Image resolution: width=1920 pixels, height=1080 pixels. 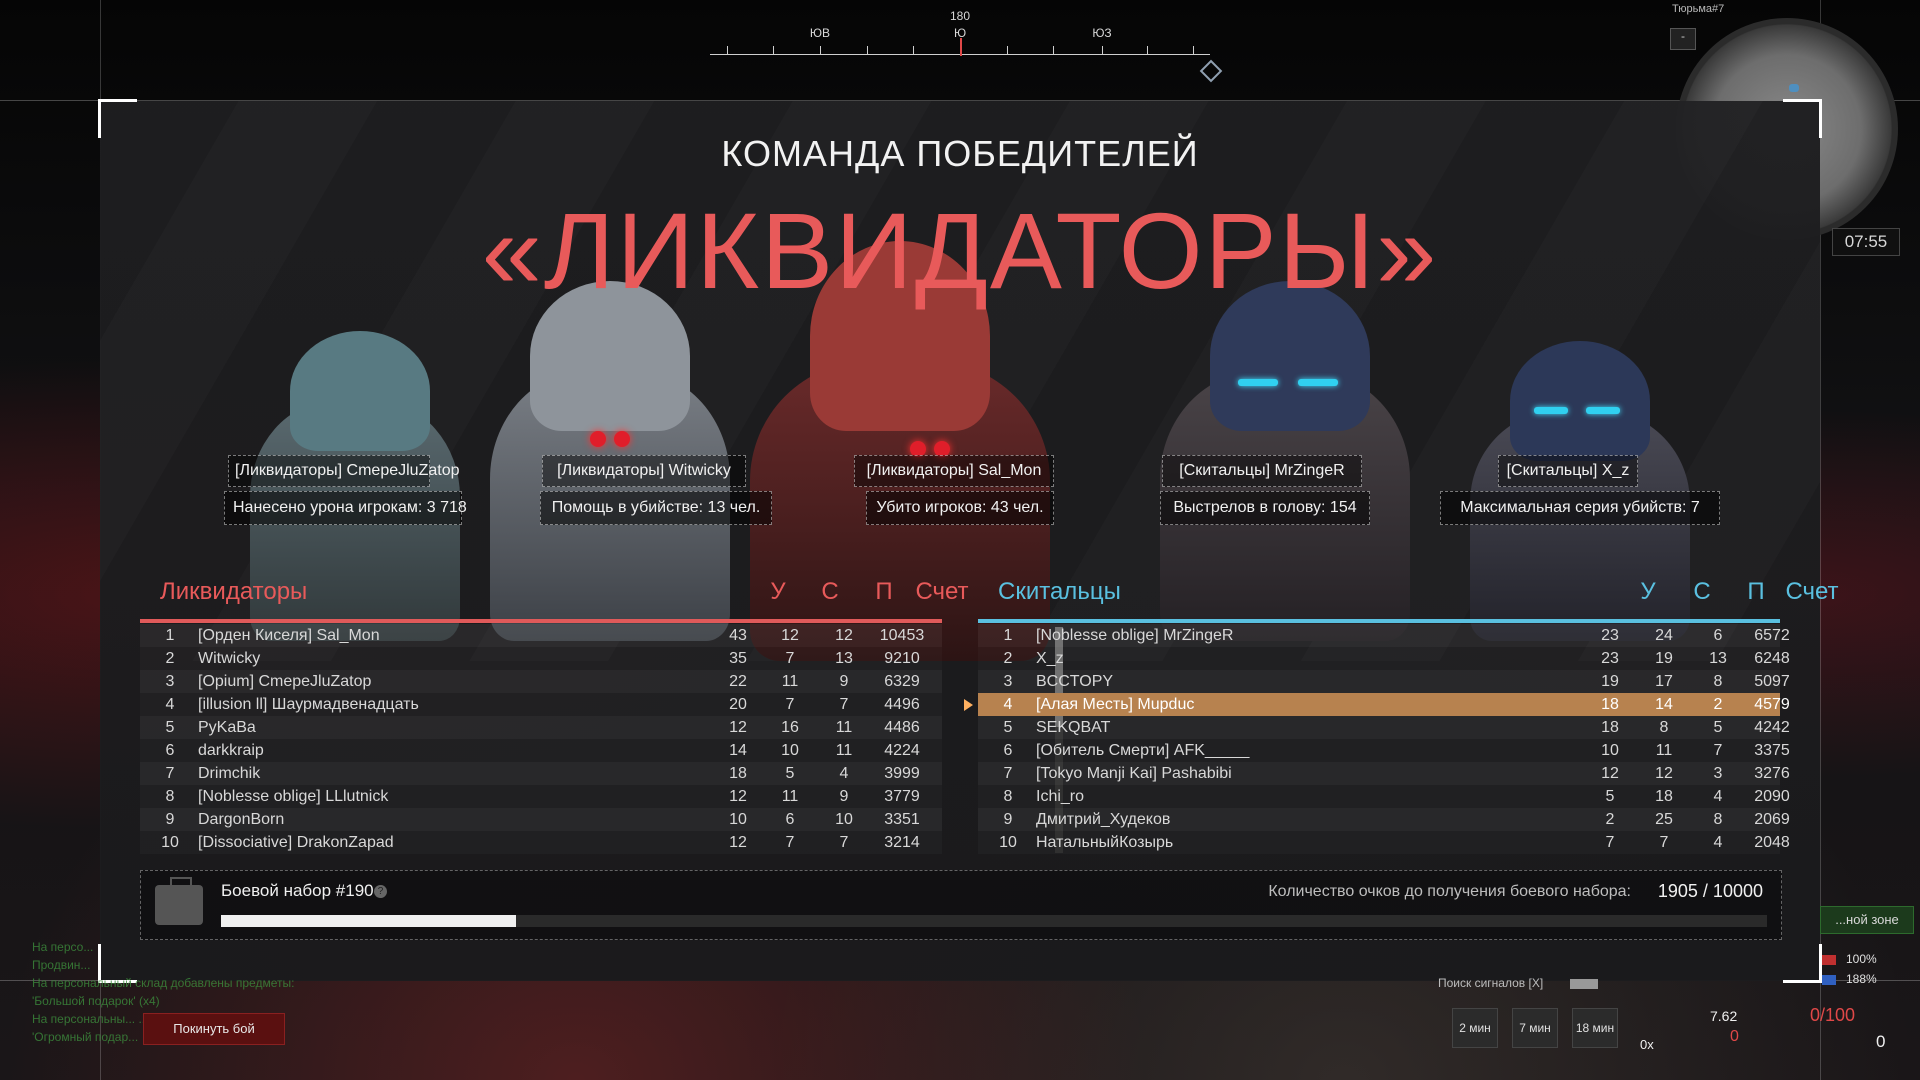 What do you see at coordinates (1384, 635) in the screenshot?
I see `table-row: 1 [Noblesse oblige] MrZingeR 23 24 6 6572` at bounding box center [1384, 635].